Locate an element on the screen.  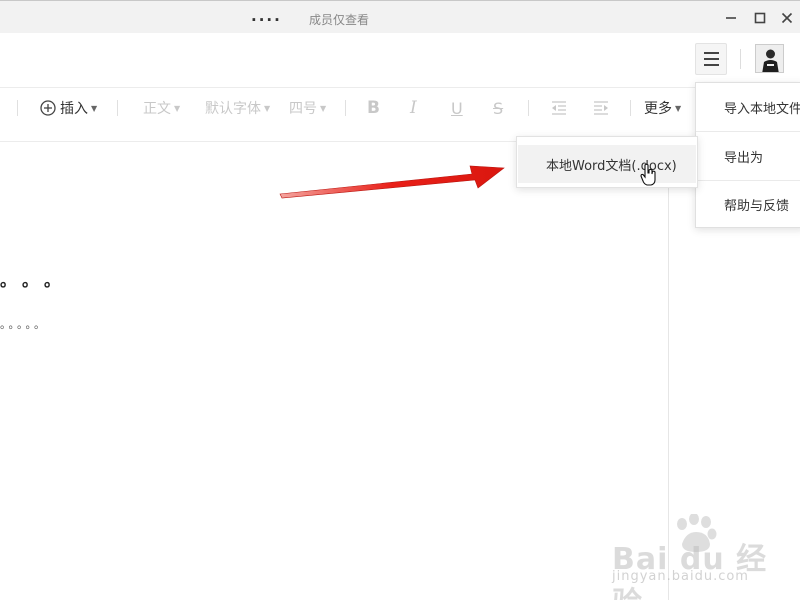
font-family-select: 默认字体 ▼ is located at coordinates (237, 108).